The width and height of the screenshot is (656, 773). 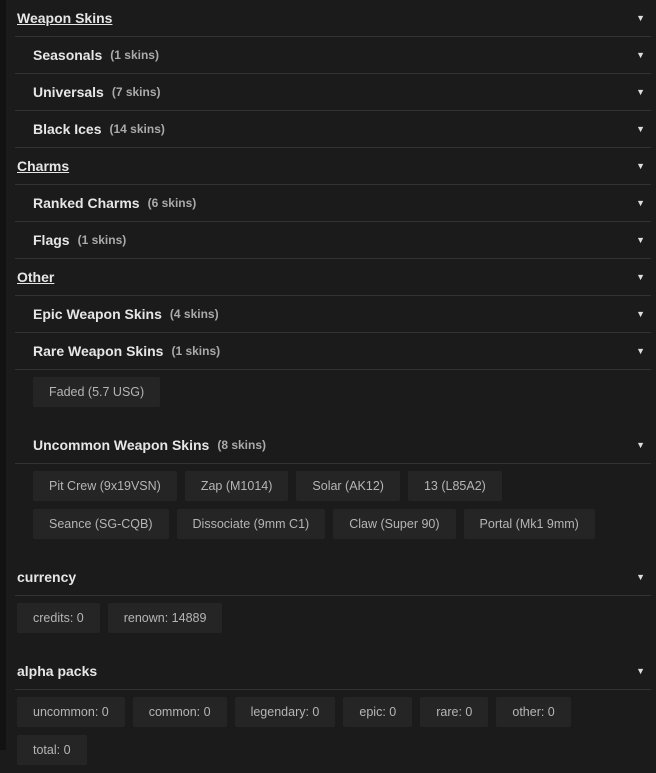 I want to click on subsection-universals: Universals (7 skins) ▼, so click(x=333, y=92).